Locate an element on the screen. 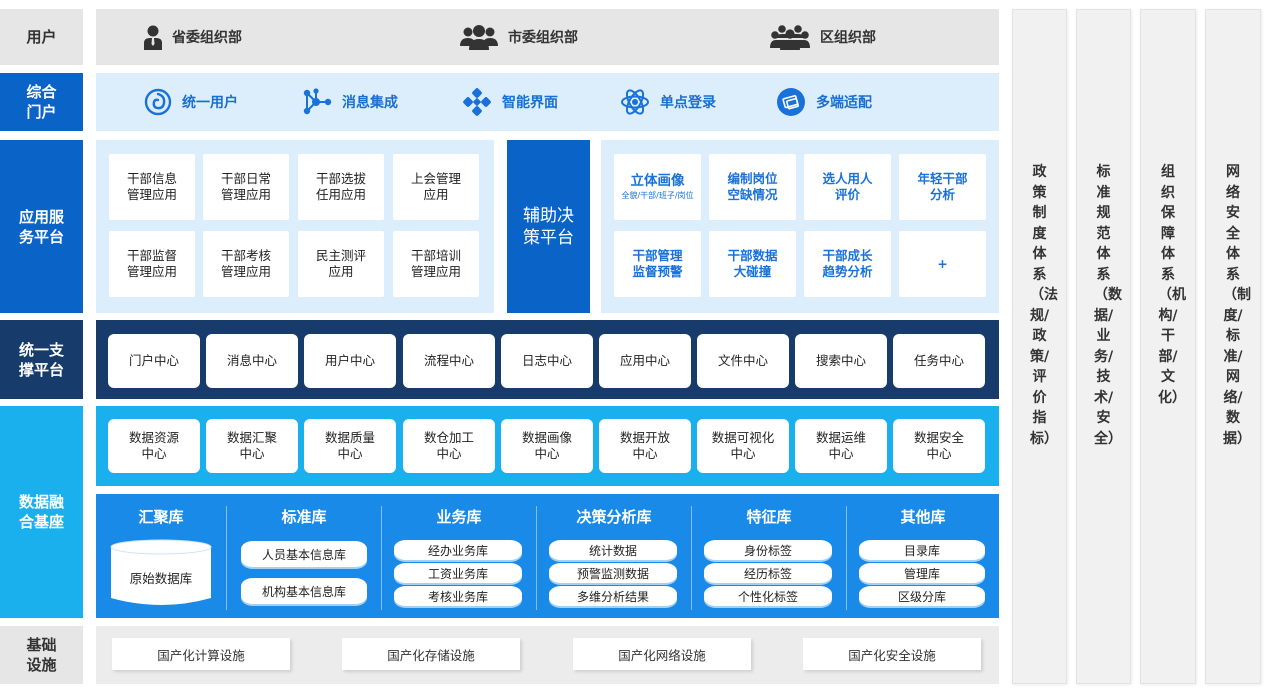  decision-card: 年轻干部 分析 is located at coordinates (942, 187).